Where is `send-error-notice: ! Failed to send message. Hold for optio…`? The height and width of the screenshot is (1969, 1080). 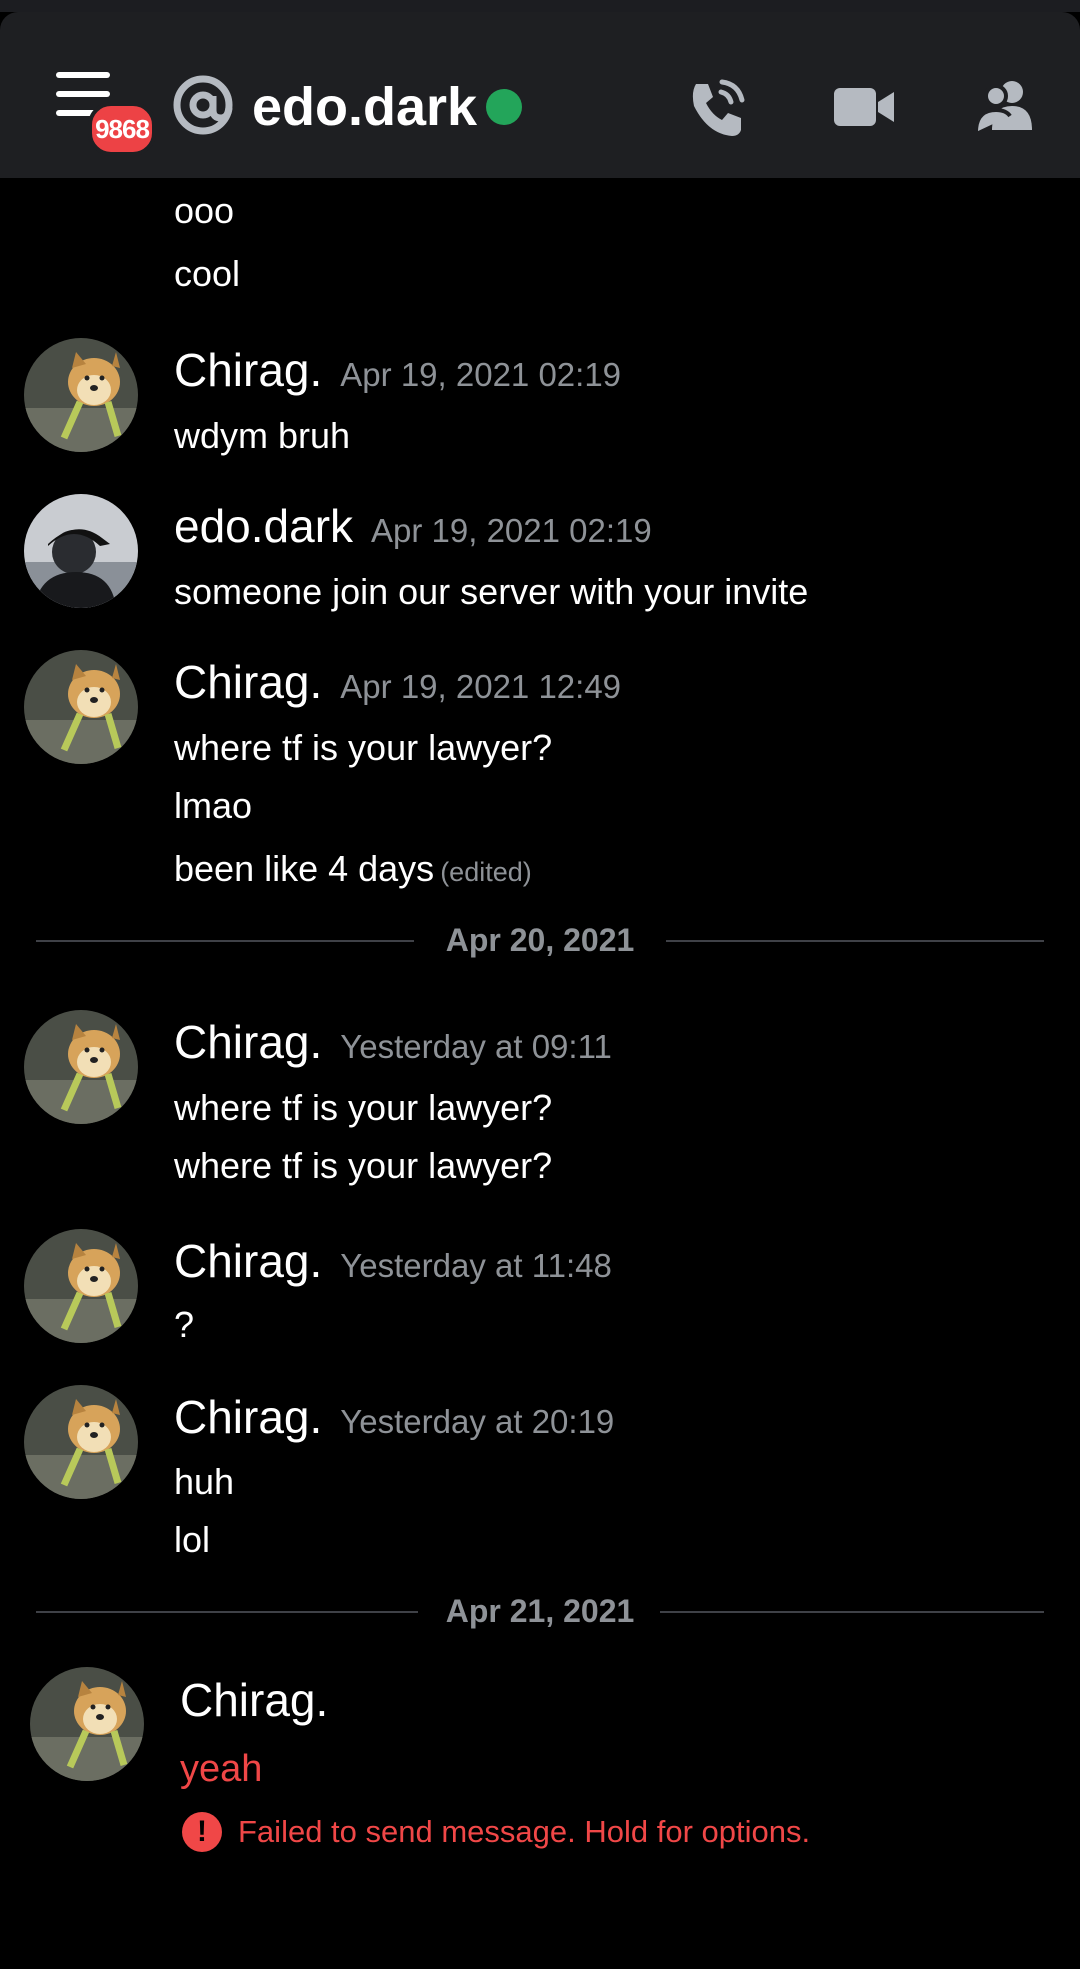 send-error-notice: ! Failed to send message. Hold for optio… is located at coordinates (496, 1832).